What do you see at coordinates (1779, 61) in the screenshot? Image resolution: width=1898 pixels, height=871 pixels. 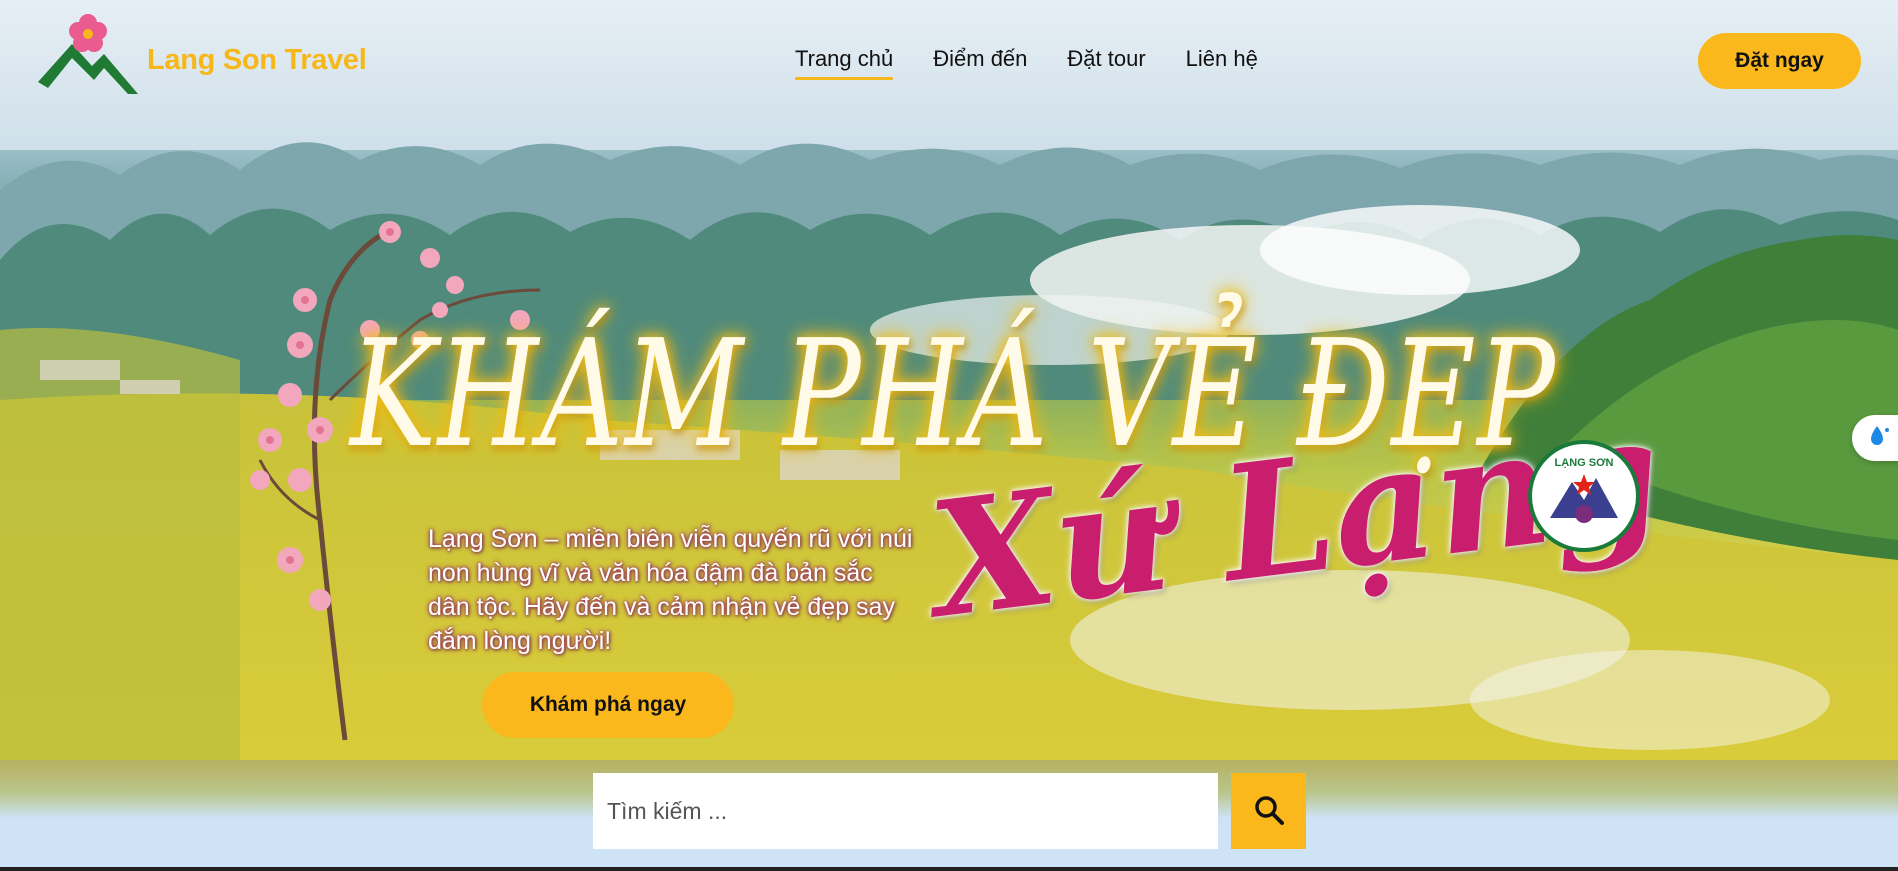 I see `book-now-button: Đặt ngay` at bounding box center [1779, 61].